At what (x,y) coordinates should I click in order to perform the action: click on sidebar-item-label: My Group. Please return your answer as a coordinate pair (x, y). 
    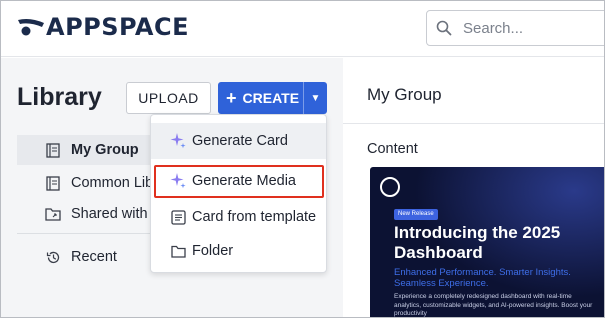
    Looking at the image, I should click on (105, 150).